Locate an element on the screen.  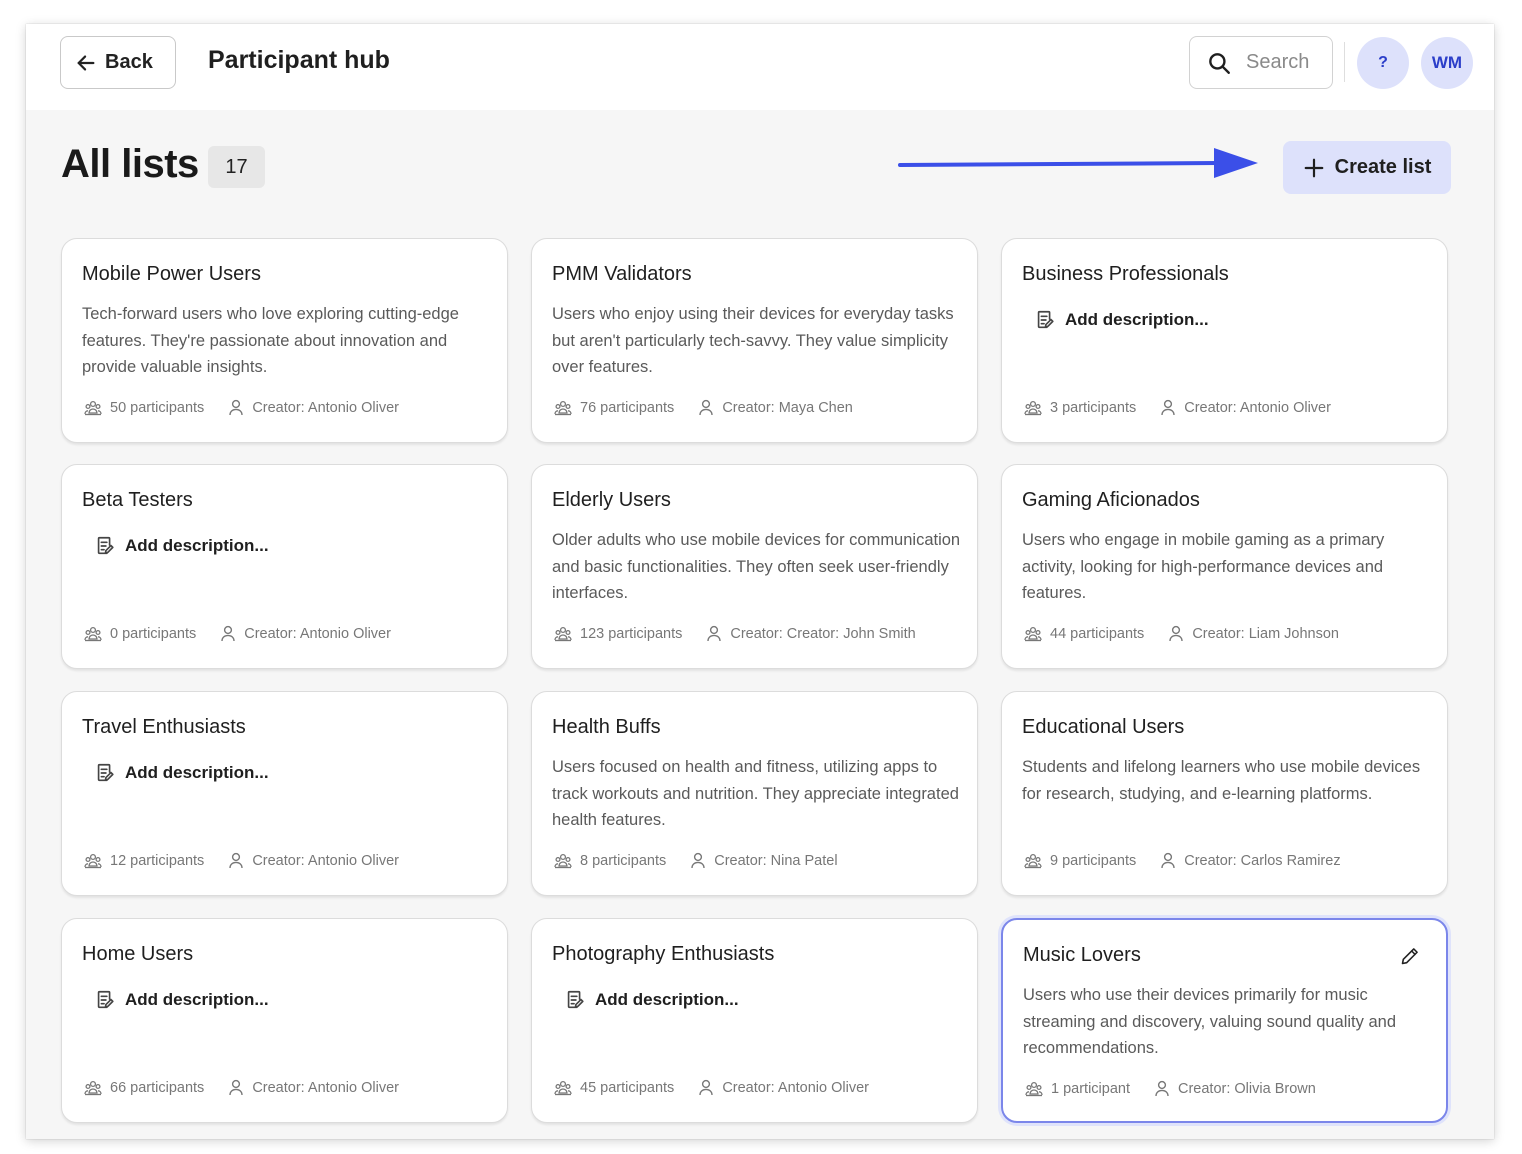
participant-count-label: 12 participants is located at coordinates (157, 860).